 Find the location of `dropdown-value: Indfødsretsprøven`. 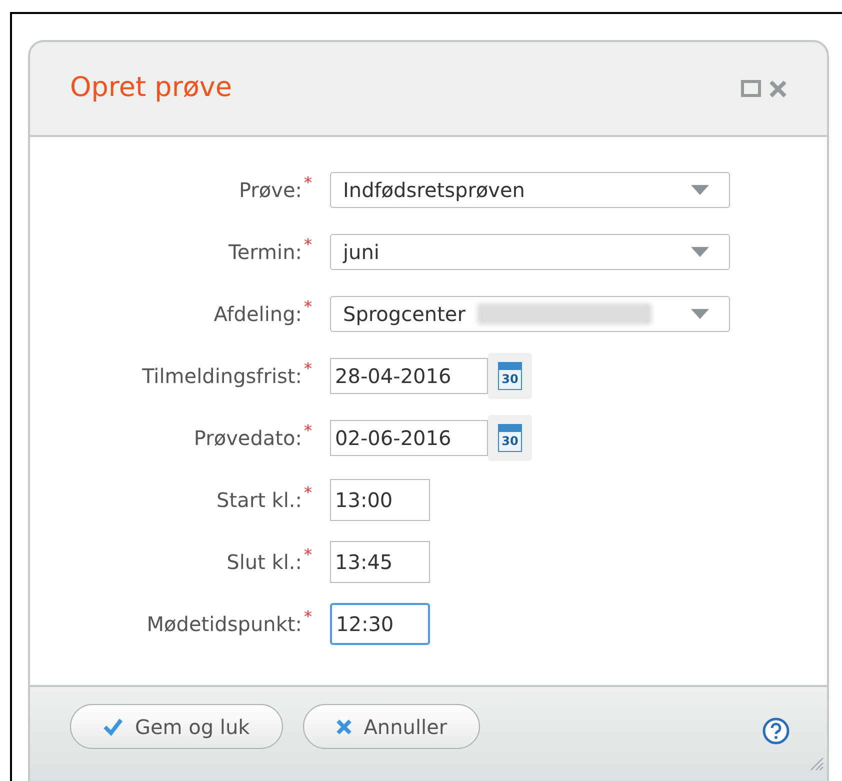

dropdown-value: Indfødsretsprøven is located at coordinates (434, 190).